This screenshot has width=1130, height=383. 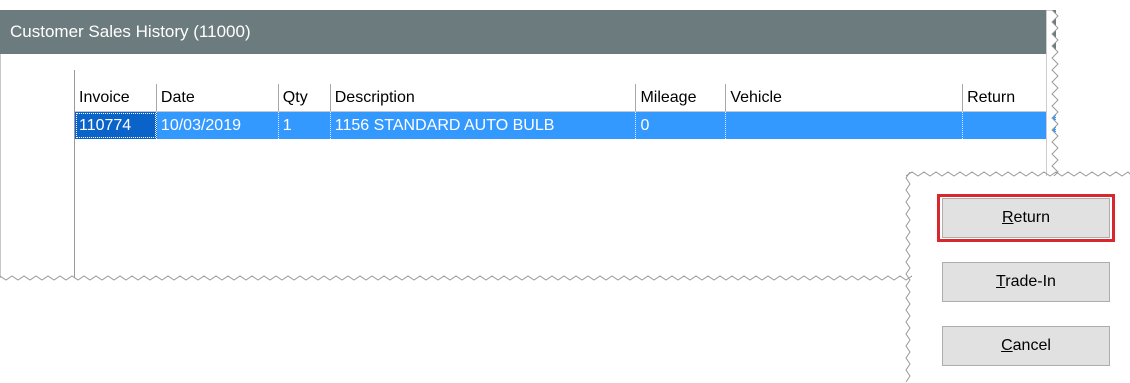 What do you see at coordinates (681, 97) in the screenshot?
I see `column-header-mileage: Mileage` at bounding box center [681, 97].